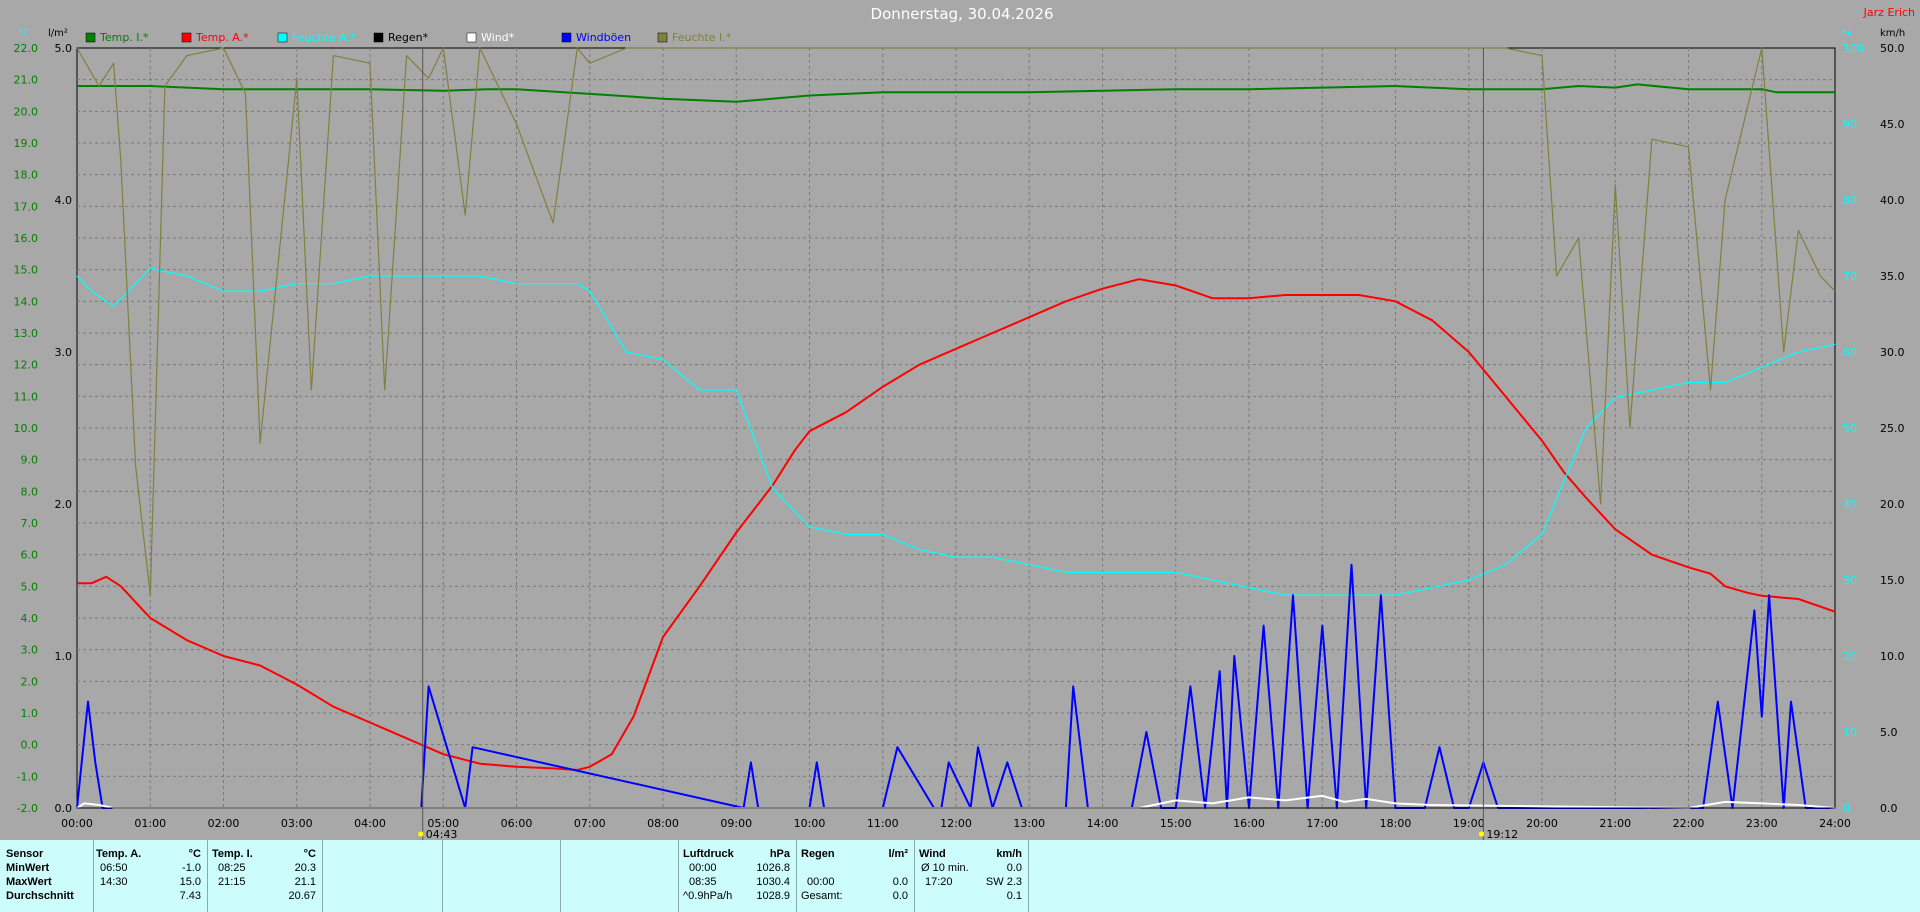 The width and height of the screenshot is (1920, 912). I want to click on x-tick-label: 24:00, so click(1835, 823).